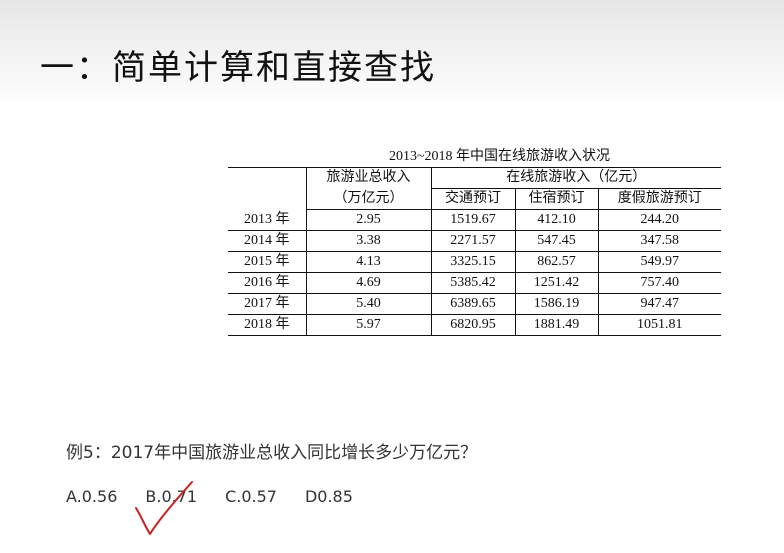 The image size is (784, 553). I want to click on total-cell: 5.97, so click(369, 325).